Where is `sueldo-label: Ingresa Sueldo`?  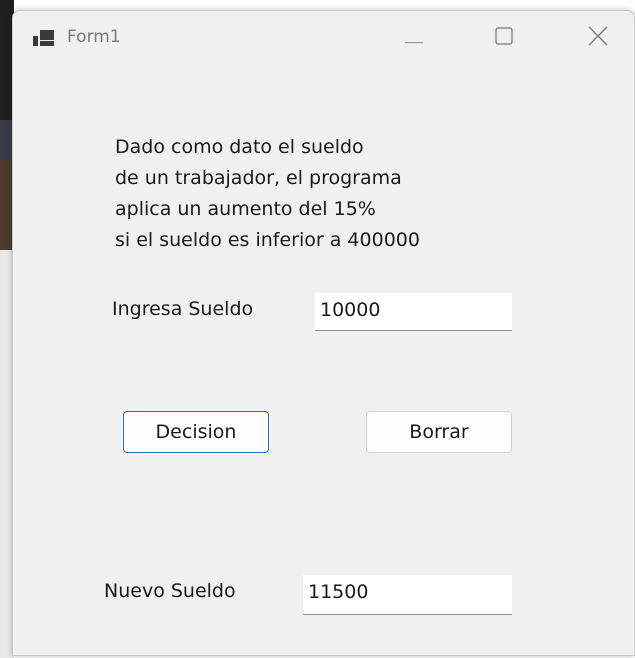 sueldo-label: Ingresa Sueldo is located at coordinates (183, 309).